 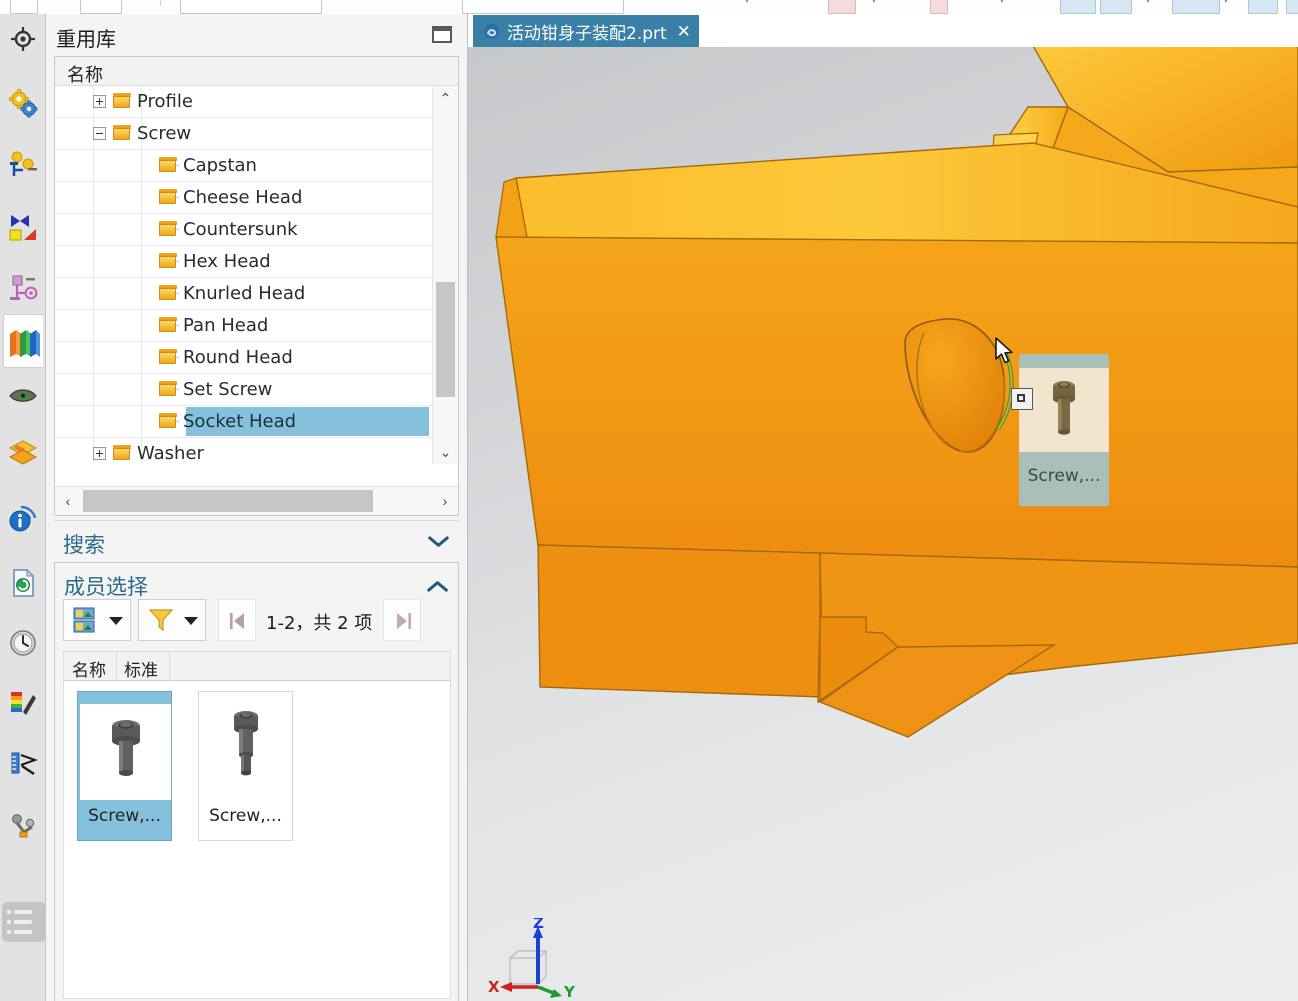 I want to click on first-page-icon, so click(x=237, y=621).